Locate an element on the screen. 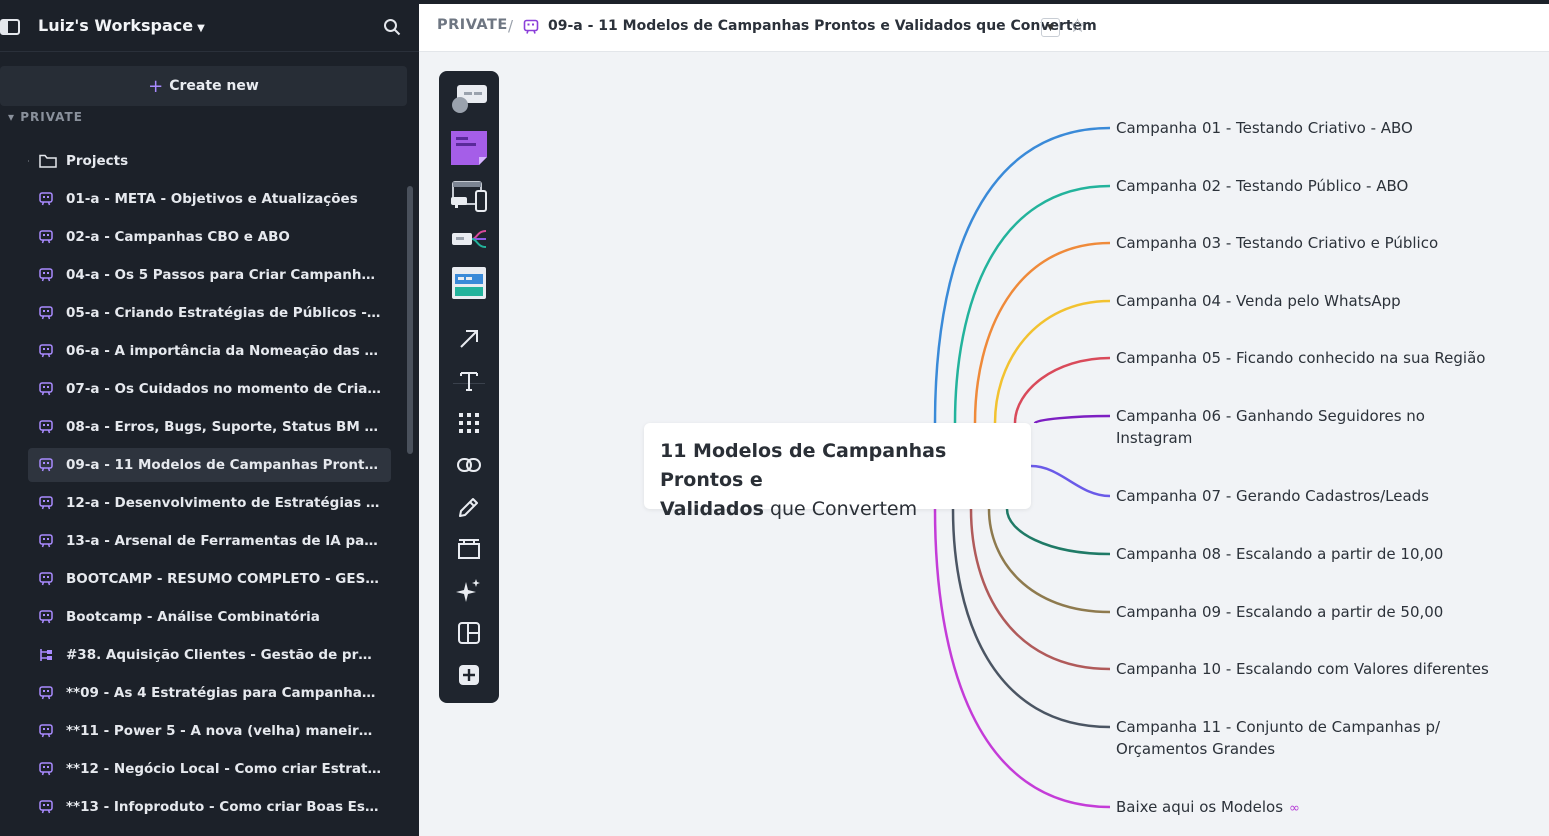  link-icon is located at coordinates (469, 465).